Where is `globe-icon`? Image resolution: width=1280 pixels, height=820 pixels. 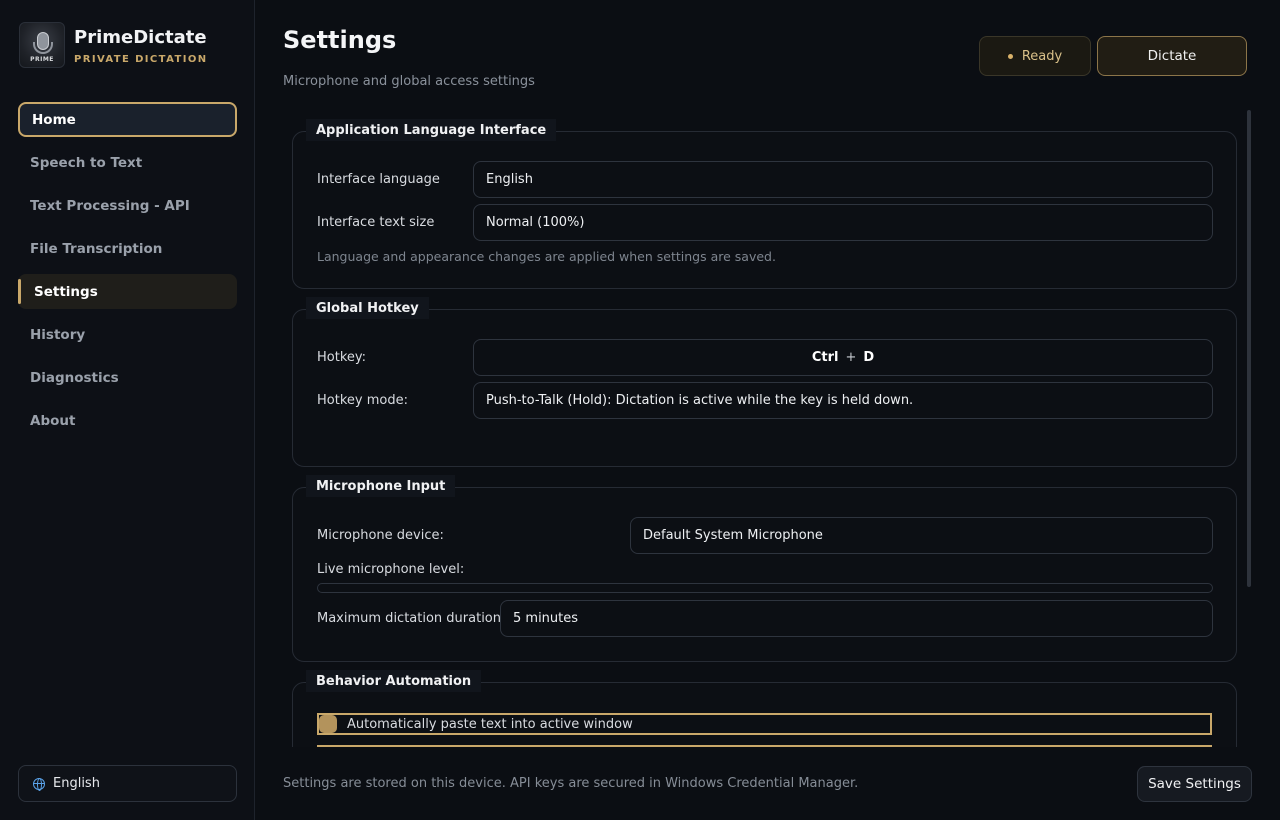
globe-icon is located at coordinates (39, 784).